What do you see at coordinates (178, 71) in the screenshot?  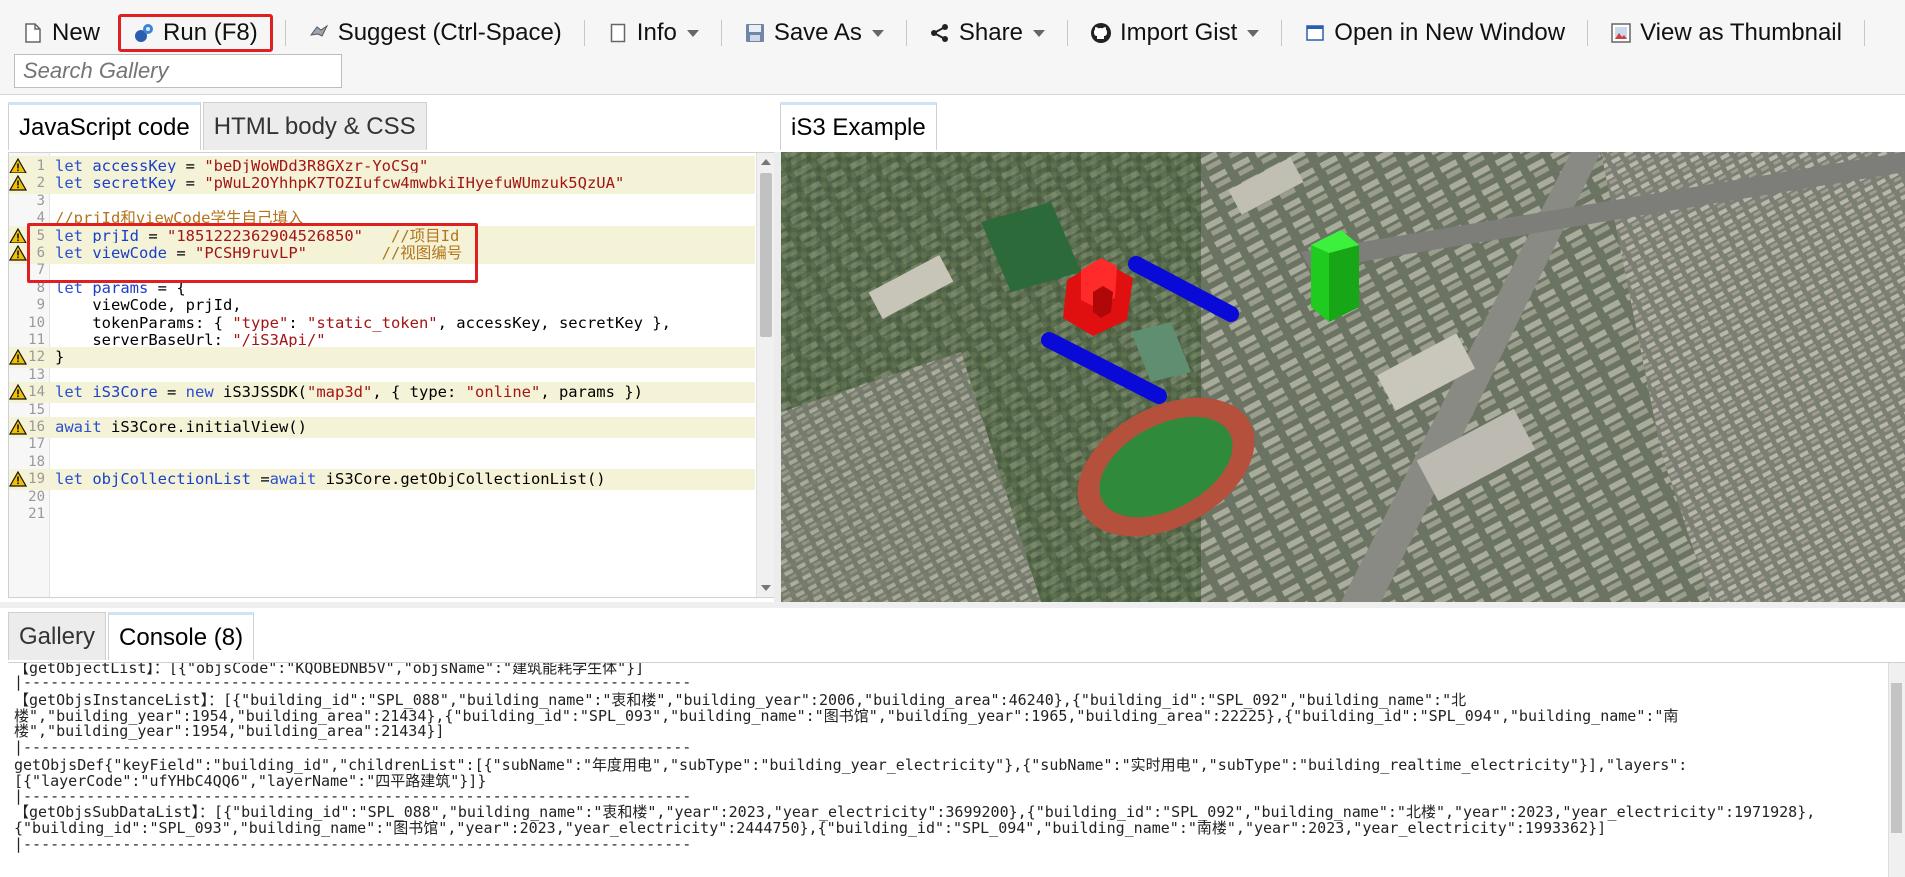 I see `search-gallery-input` at bounding box center [178, 71].